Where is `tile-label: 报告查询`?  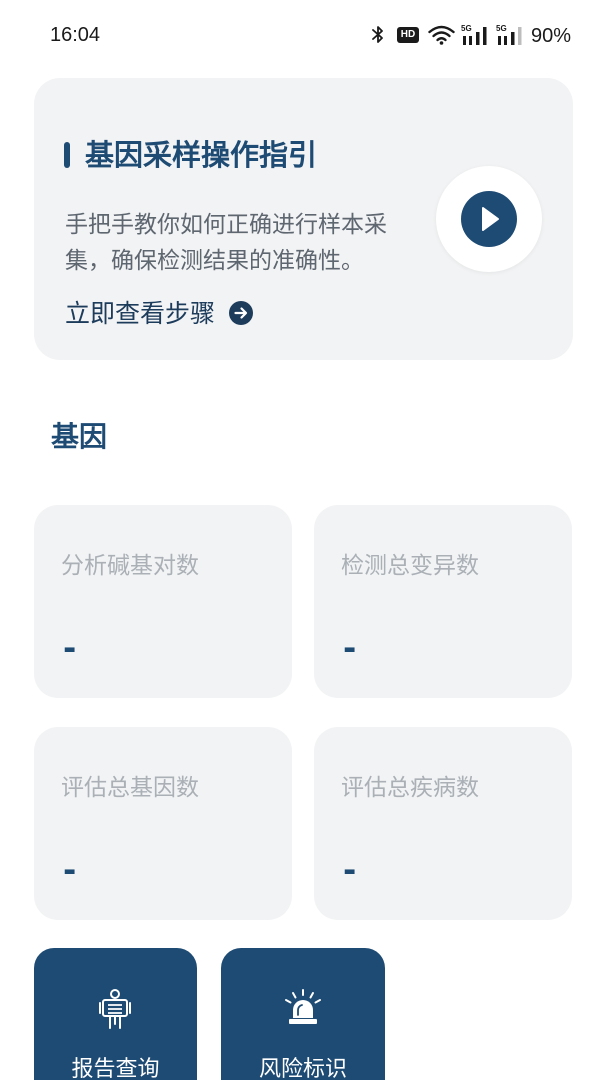 tile-label: 报告查询 is located at coordinates (115, 1068).